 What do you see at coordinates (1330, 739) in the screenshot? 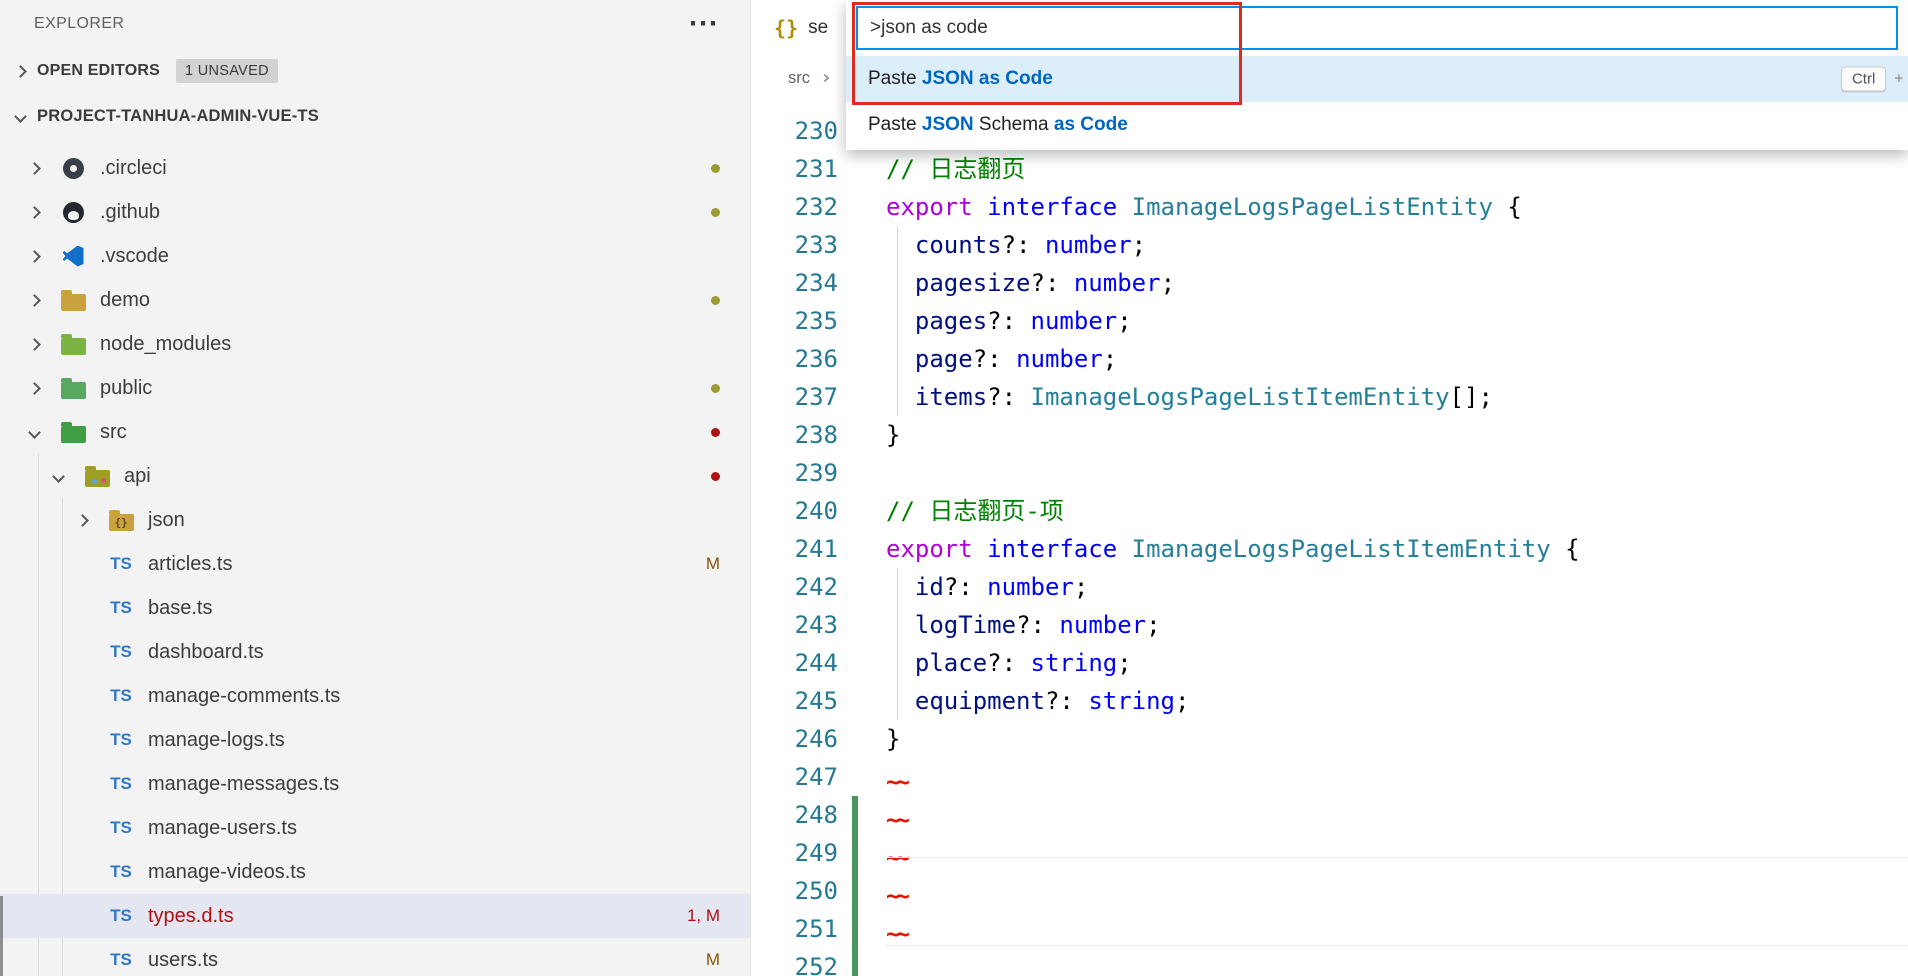
I see `code-line-246: 246}` at bounding box center [1330, 739].